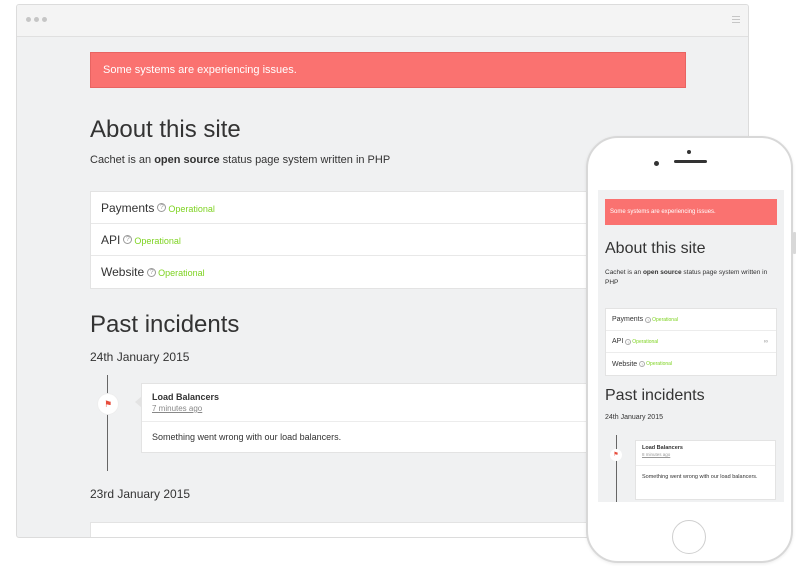 This screenshot has height=566, width=800. What do you see at coordinates (305, 160) in the screenshot?
I see `intro-text-end: status page system written in PHP` at bounding box center [305, 160].